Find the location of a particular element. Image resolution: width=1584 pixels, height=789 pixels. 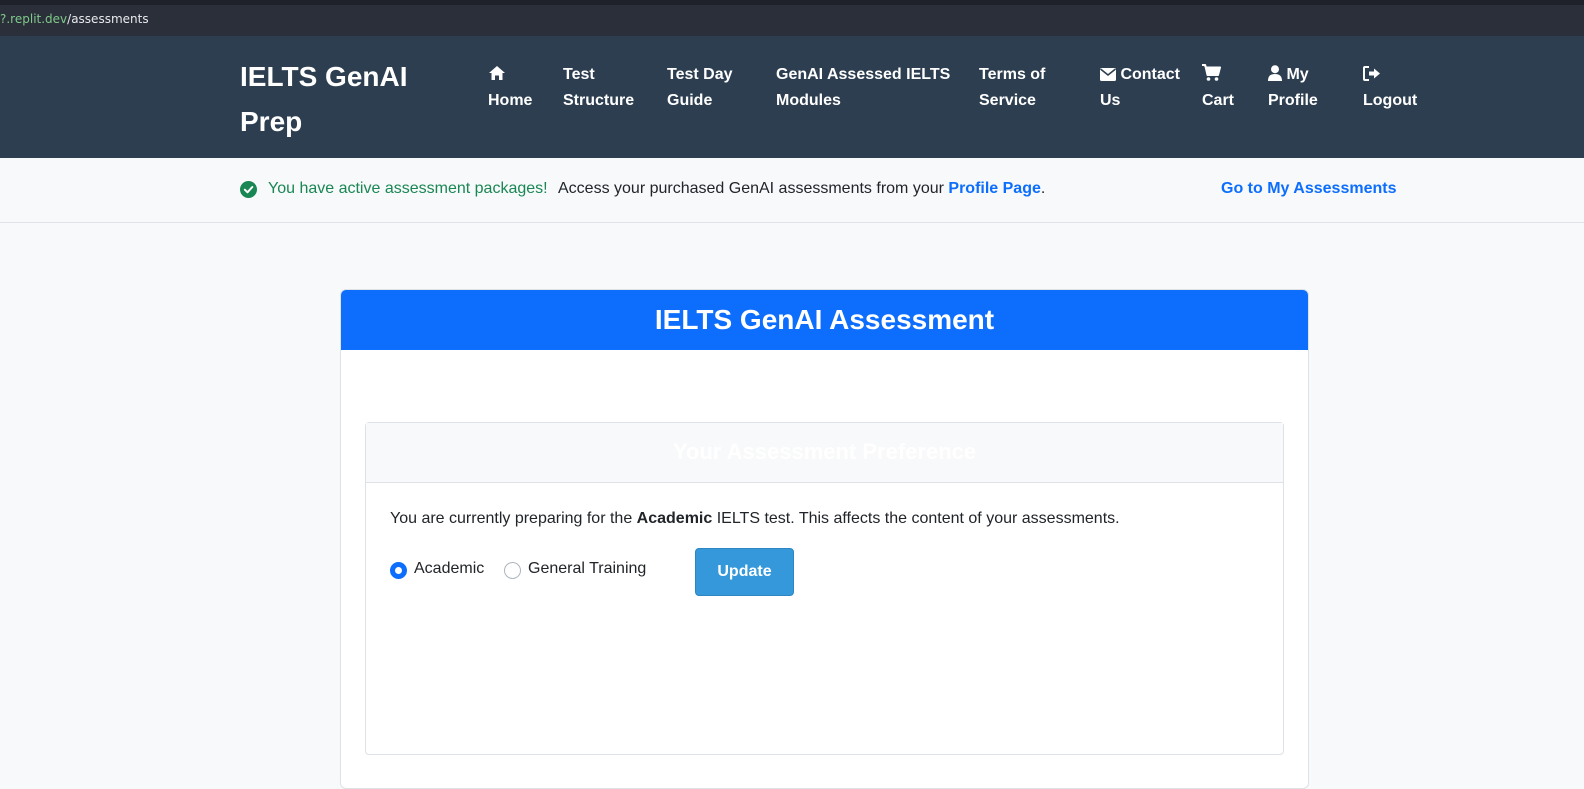

nav-profile-line1: My is located at coordinates (1297, 74).